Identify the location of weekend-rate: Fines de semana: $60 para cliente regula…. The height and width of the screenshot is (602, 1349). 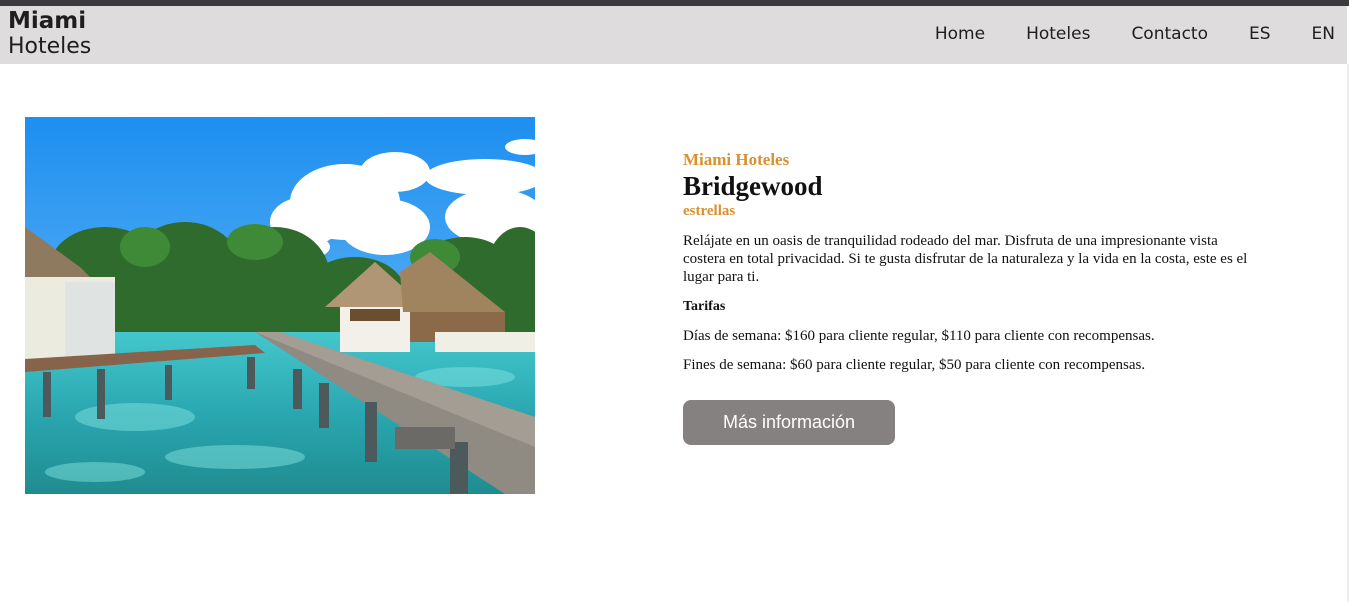
(914, 365).